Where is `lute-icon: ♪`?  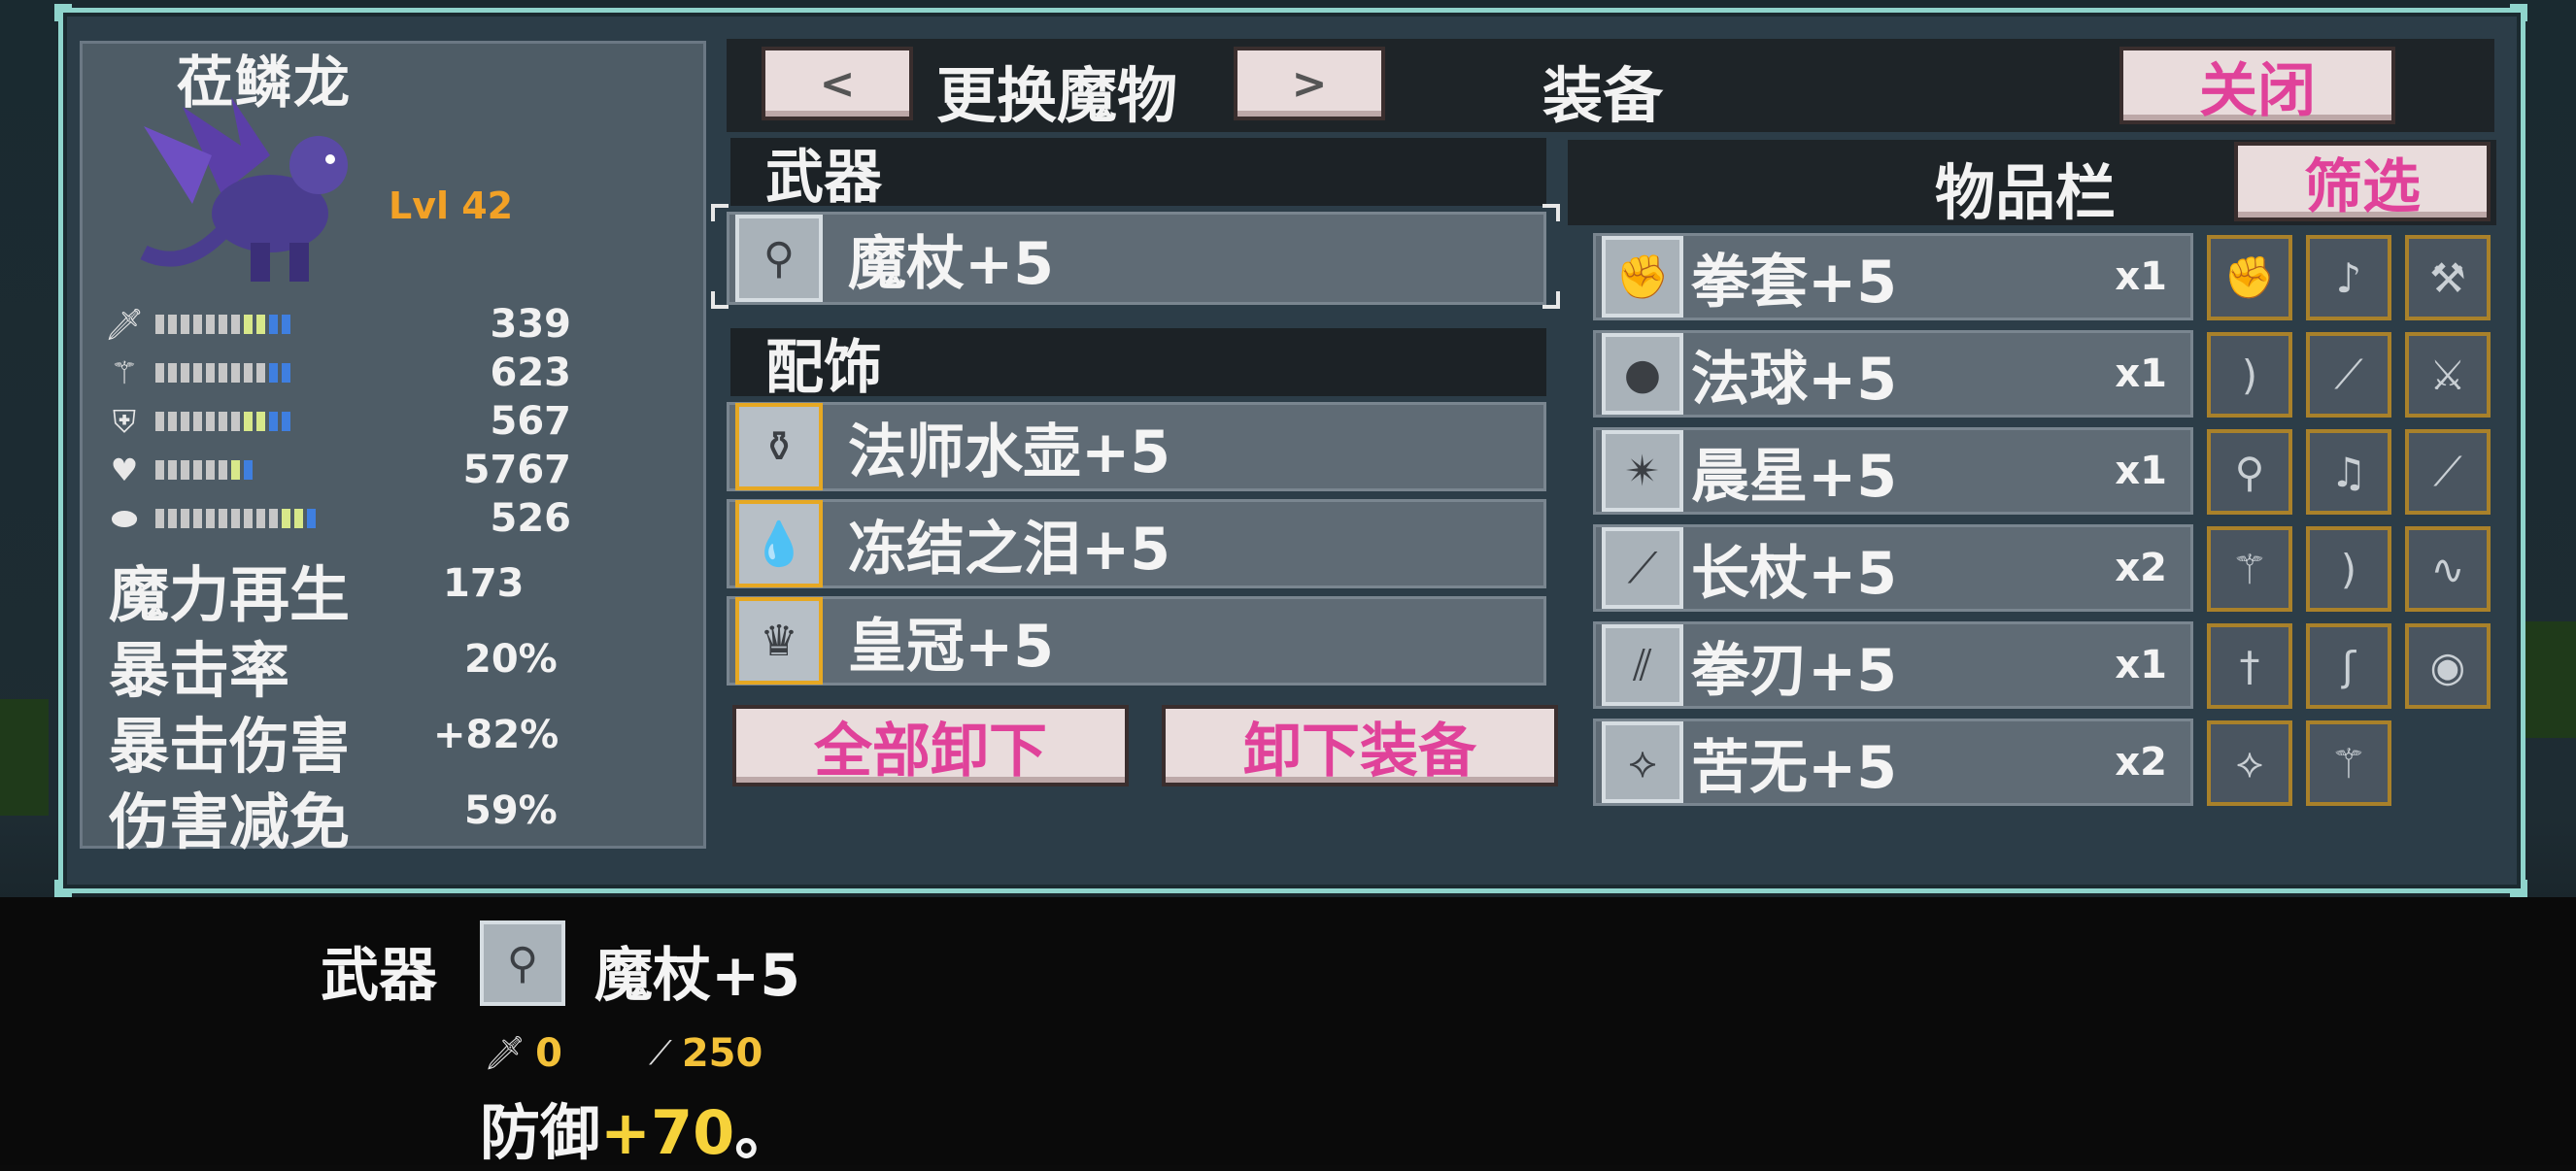 lute-icon: ♪ is located at coordinates (2348, 278).